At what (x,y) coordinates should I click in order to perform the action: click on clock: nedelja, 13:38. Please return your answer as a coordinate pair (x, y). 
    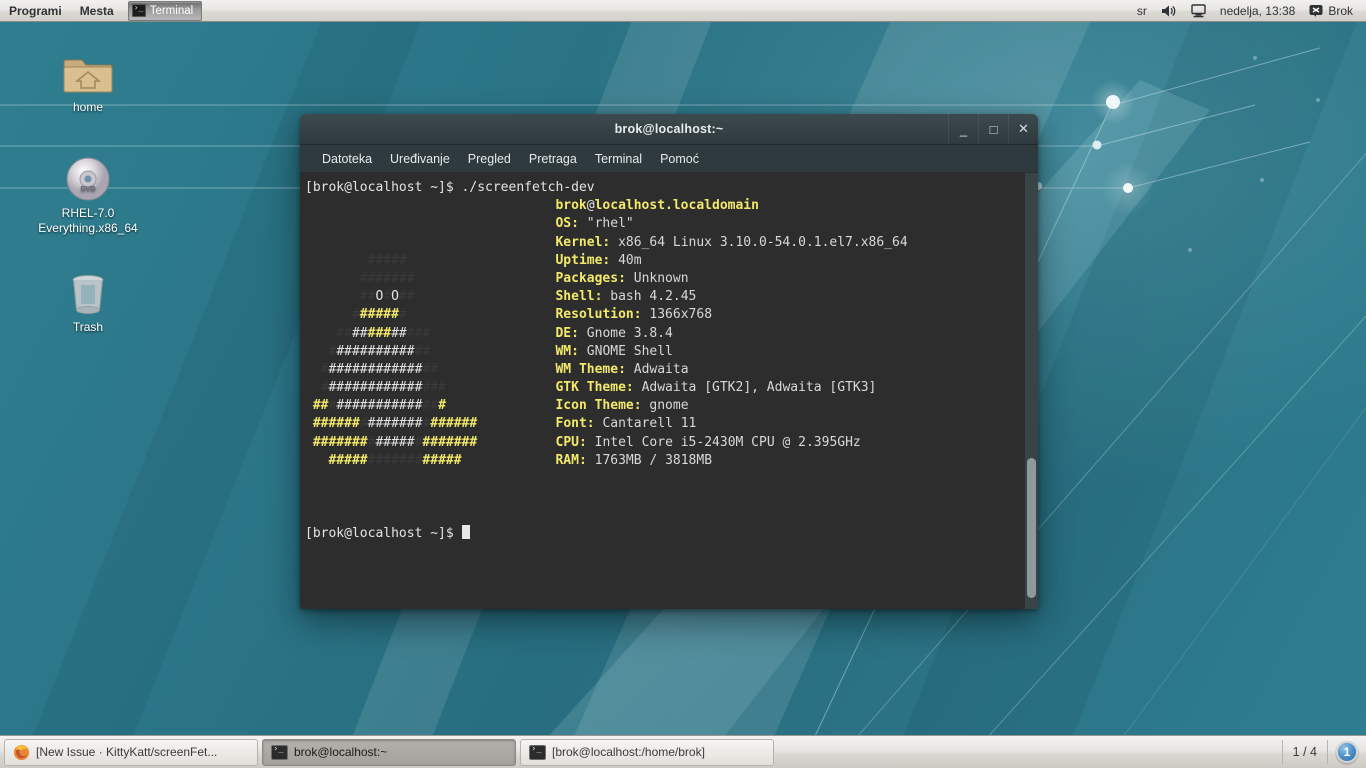
    Looking at the image, I should click on (1257, 11).